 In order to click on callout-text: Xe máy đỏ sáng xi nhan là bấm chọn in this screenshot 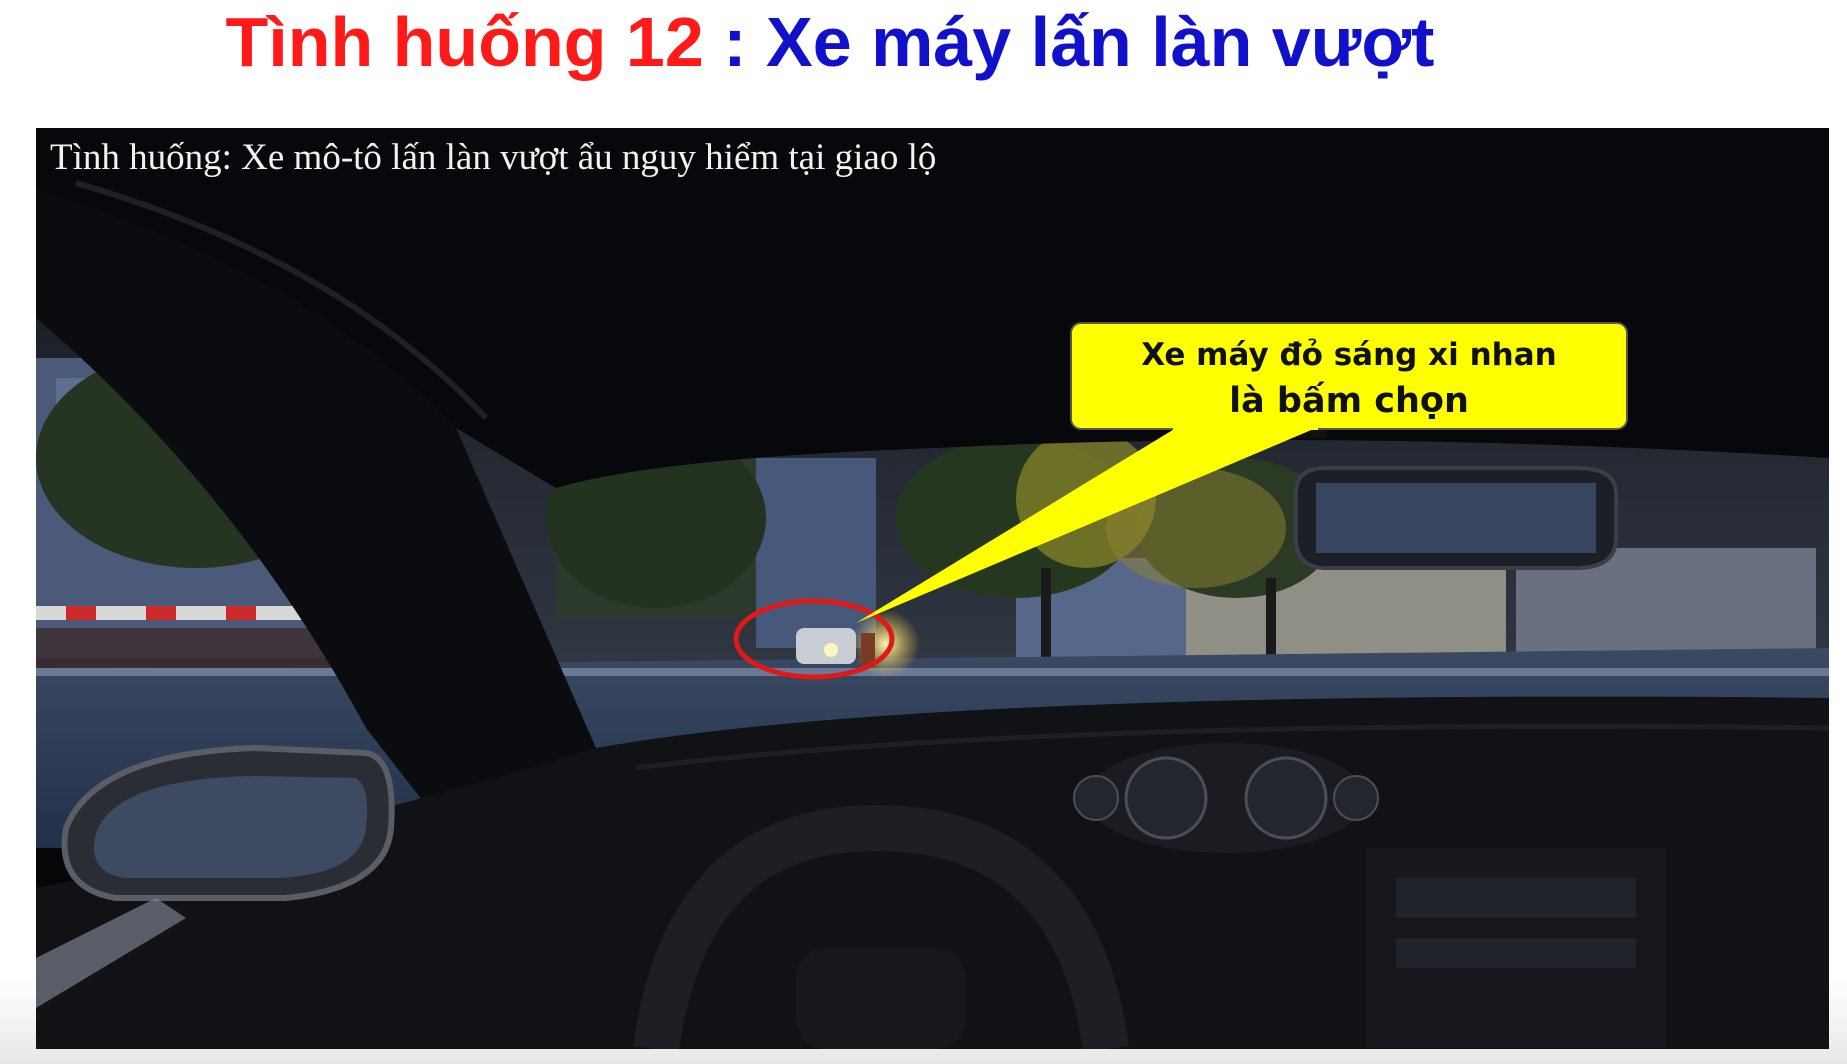, I will do `click(1349, 379)`.